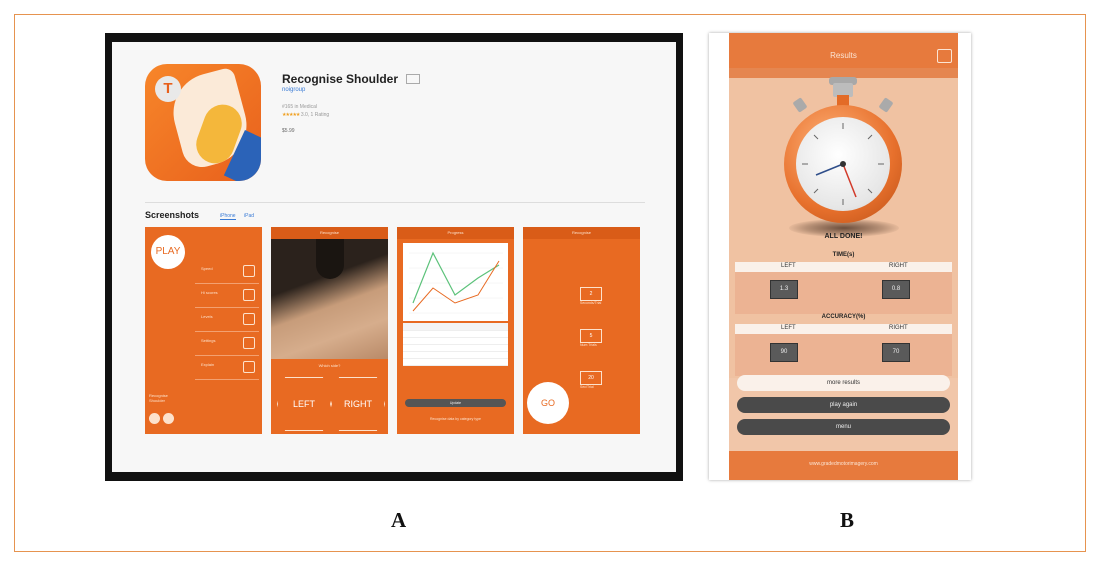  What do you see at coordinates (455, 403) in the screenshot?
I see `update-button: Update` at bounding box center [455, 403].